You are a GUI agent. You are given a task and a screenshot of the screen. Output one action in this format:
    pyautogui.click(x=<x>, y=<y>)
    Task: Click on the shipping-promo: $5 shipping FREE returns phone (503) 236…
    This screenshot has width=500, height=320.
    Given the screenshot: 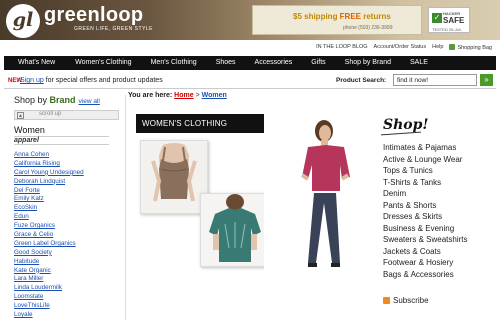 What is the action you would take?
    pyautogui.click(x=337, y=20)
    